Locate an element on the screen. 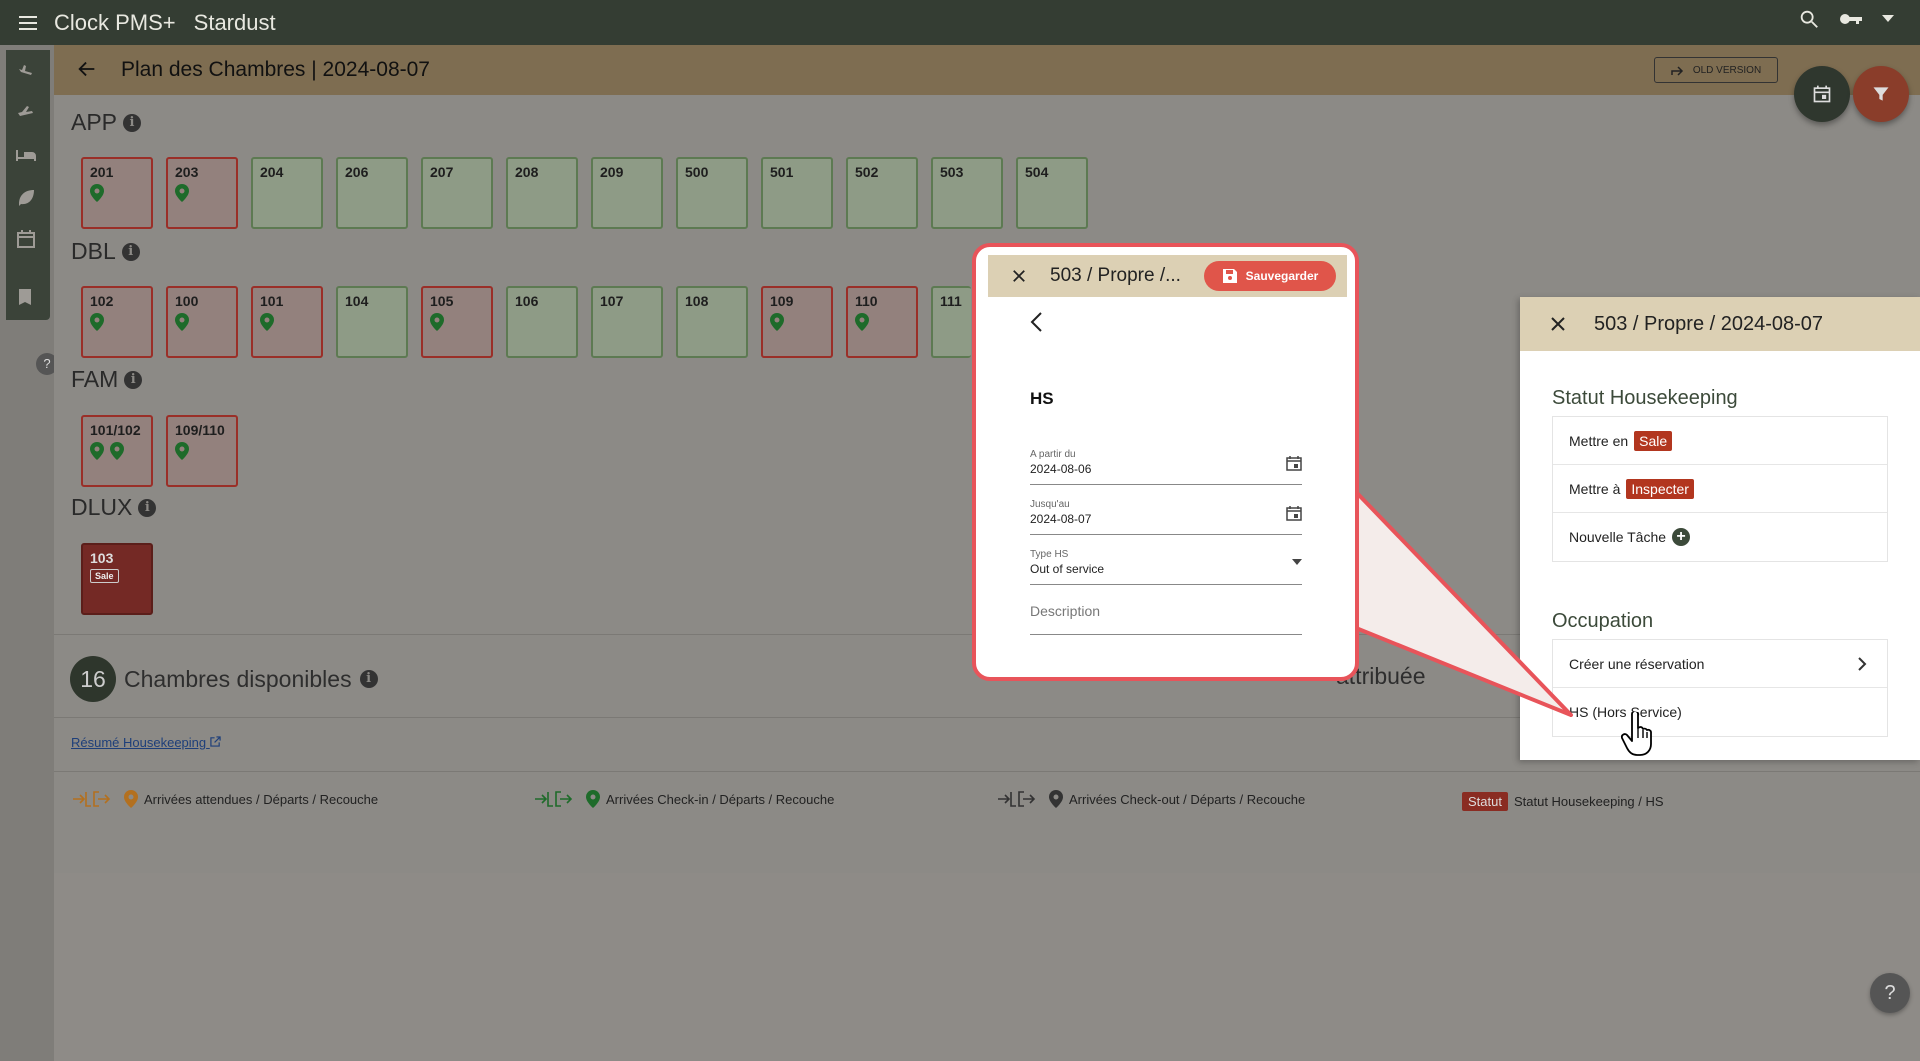 This screenshot has height=1061, width=1920. search-icon is located at coordinates (1809, 19).